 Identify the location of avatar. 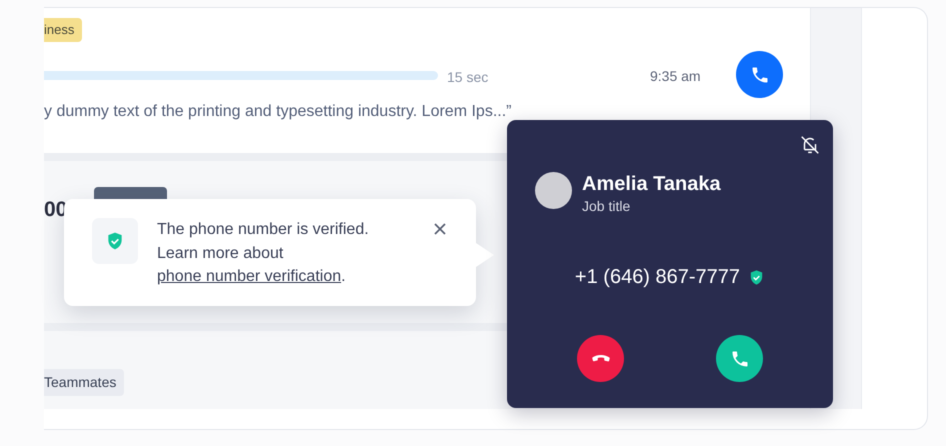
(553, 190).